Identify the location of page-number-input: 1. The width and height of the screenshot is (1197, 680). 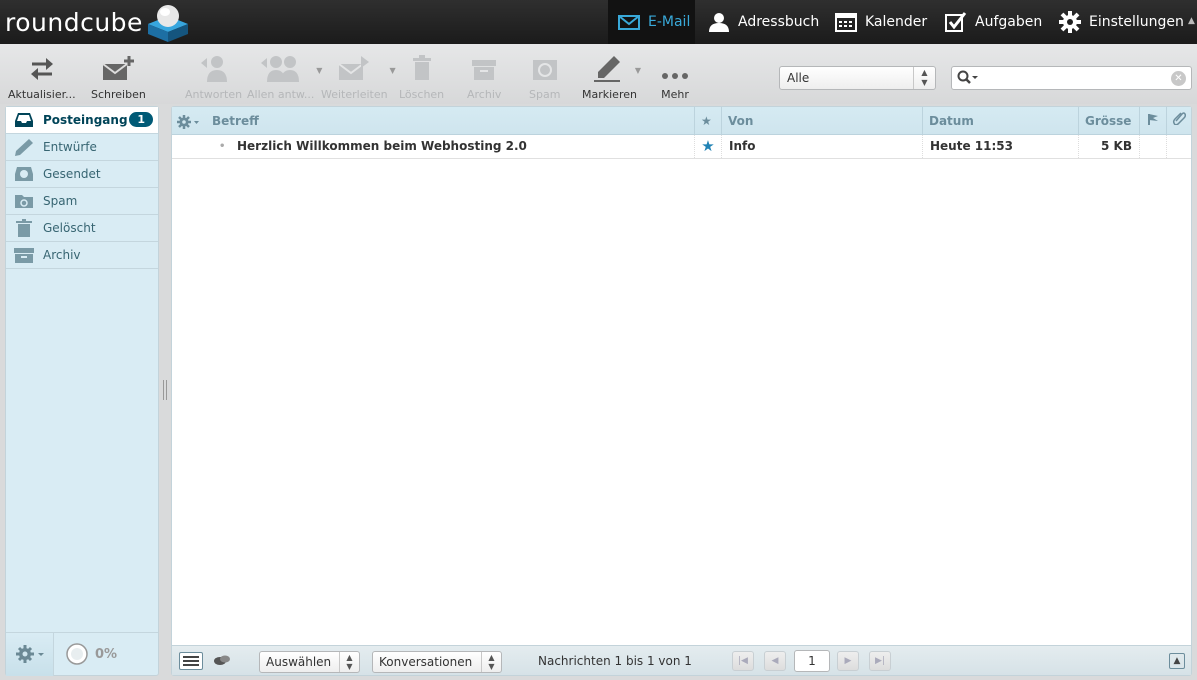
(812, 661).